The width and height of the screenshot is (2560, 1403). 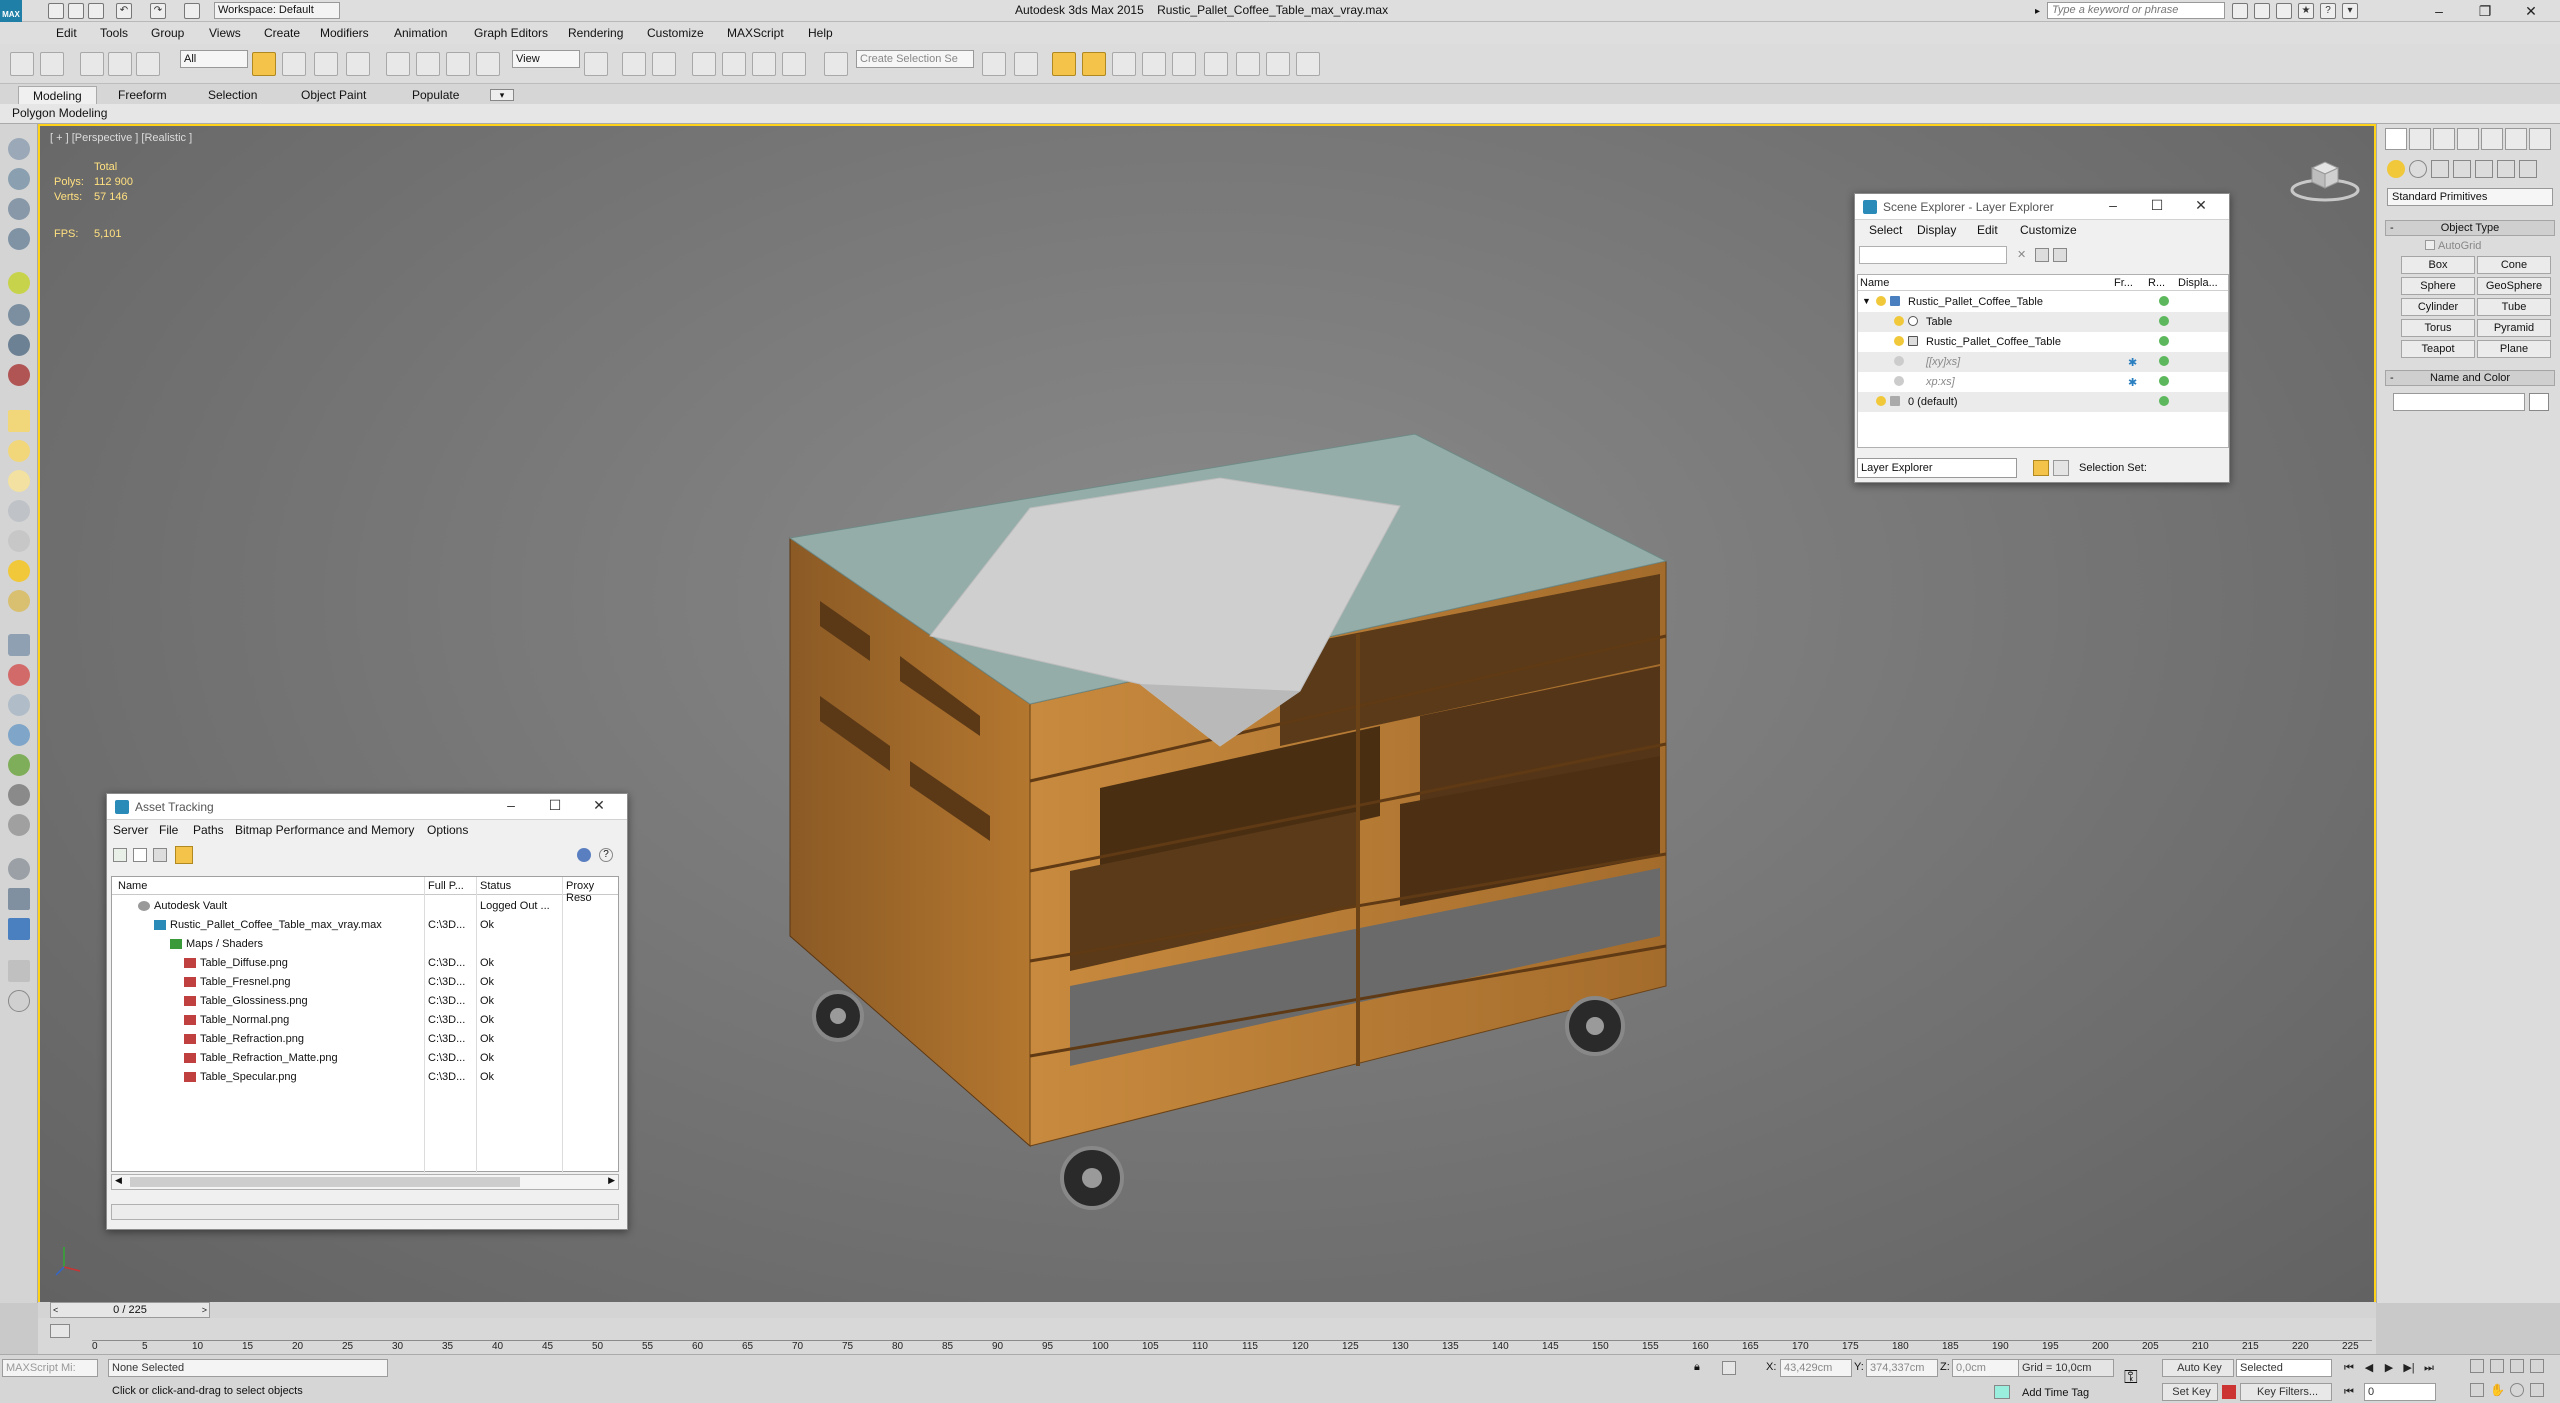 I want to click on cylinder-button: Cylinder, so click(x=2438, y=307).